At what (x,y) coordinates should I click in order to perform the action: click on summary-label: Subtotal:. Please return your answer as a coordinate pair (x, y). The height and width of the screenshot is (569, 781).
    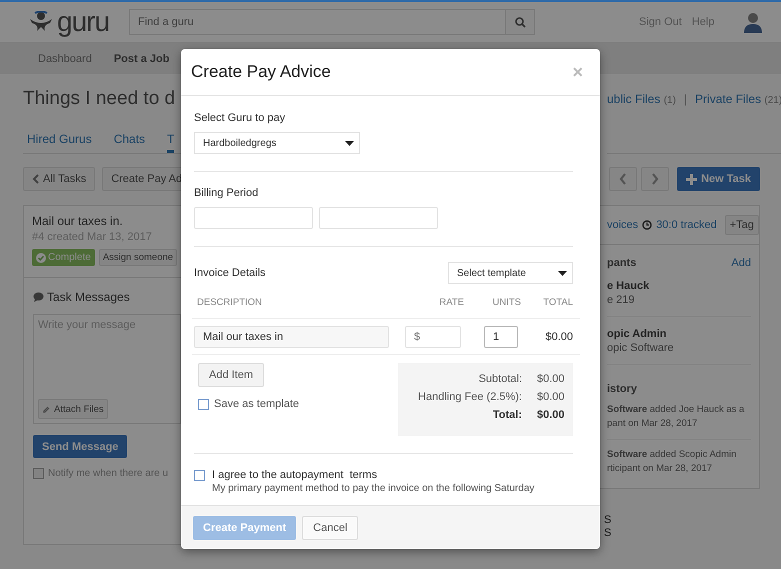
    Looking at the image, I should click on (500, 380).